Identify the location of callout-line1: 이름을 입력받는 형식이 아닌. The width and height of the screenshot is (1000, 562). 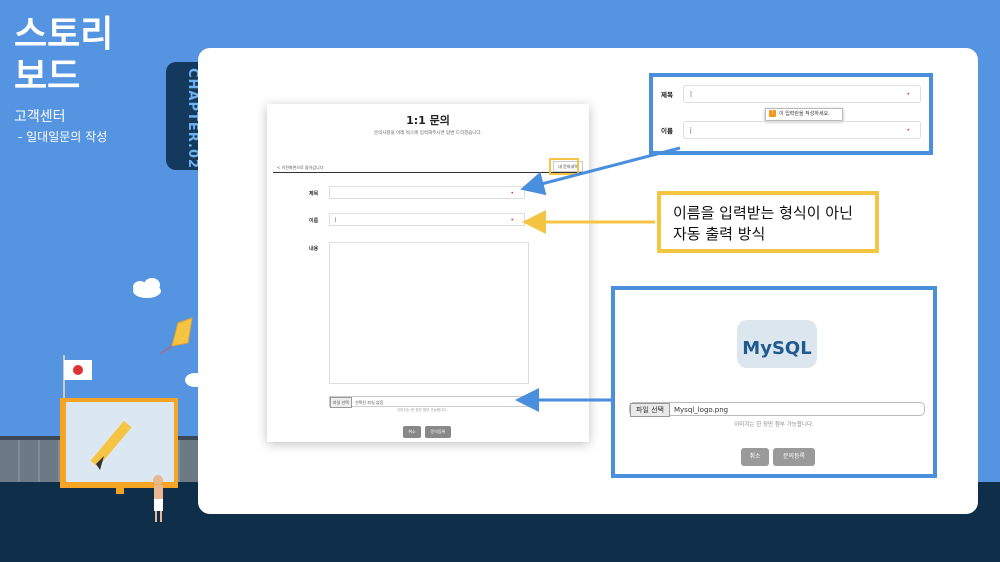
(763, 213).